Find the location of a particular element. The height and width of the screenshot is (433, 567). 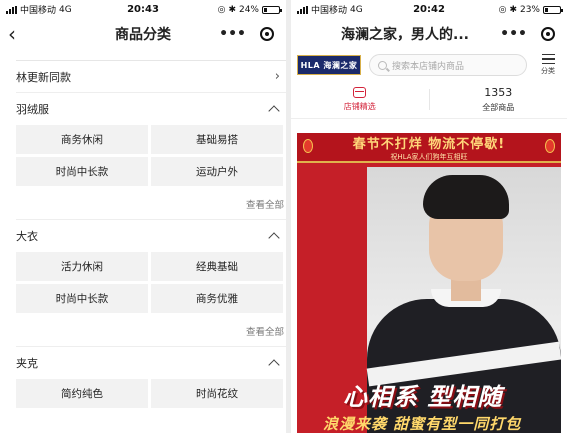

category-row-new-arrivals: 林更新同款 › is located at coordinates (151, 76).